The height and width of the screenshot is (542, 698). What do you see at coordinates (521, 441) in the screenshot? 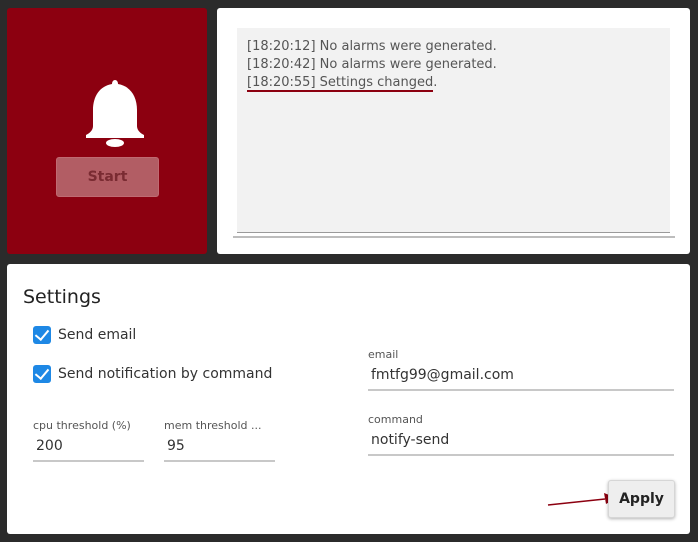
I see `command-input` at bounding box center [521, 441].